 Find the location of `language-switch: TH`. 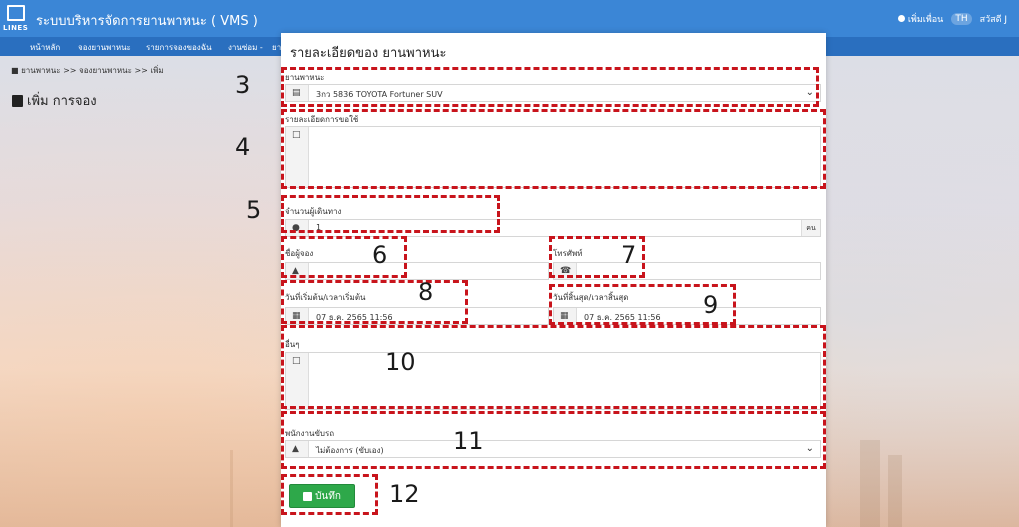

language-switch: TH is located at coordinates (961, 19).